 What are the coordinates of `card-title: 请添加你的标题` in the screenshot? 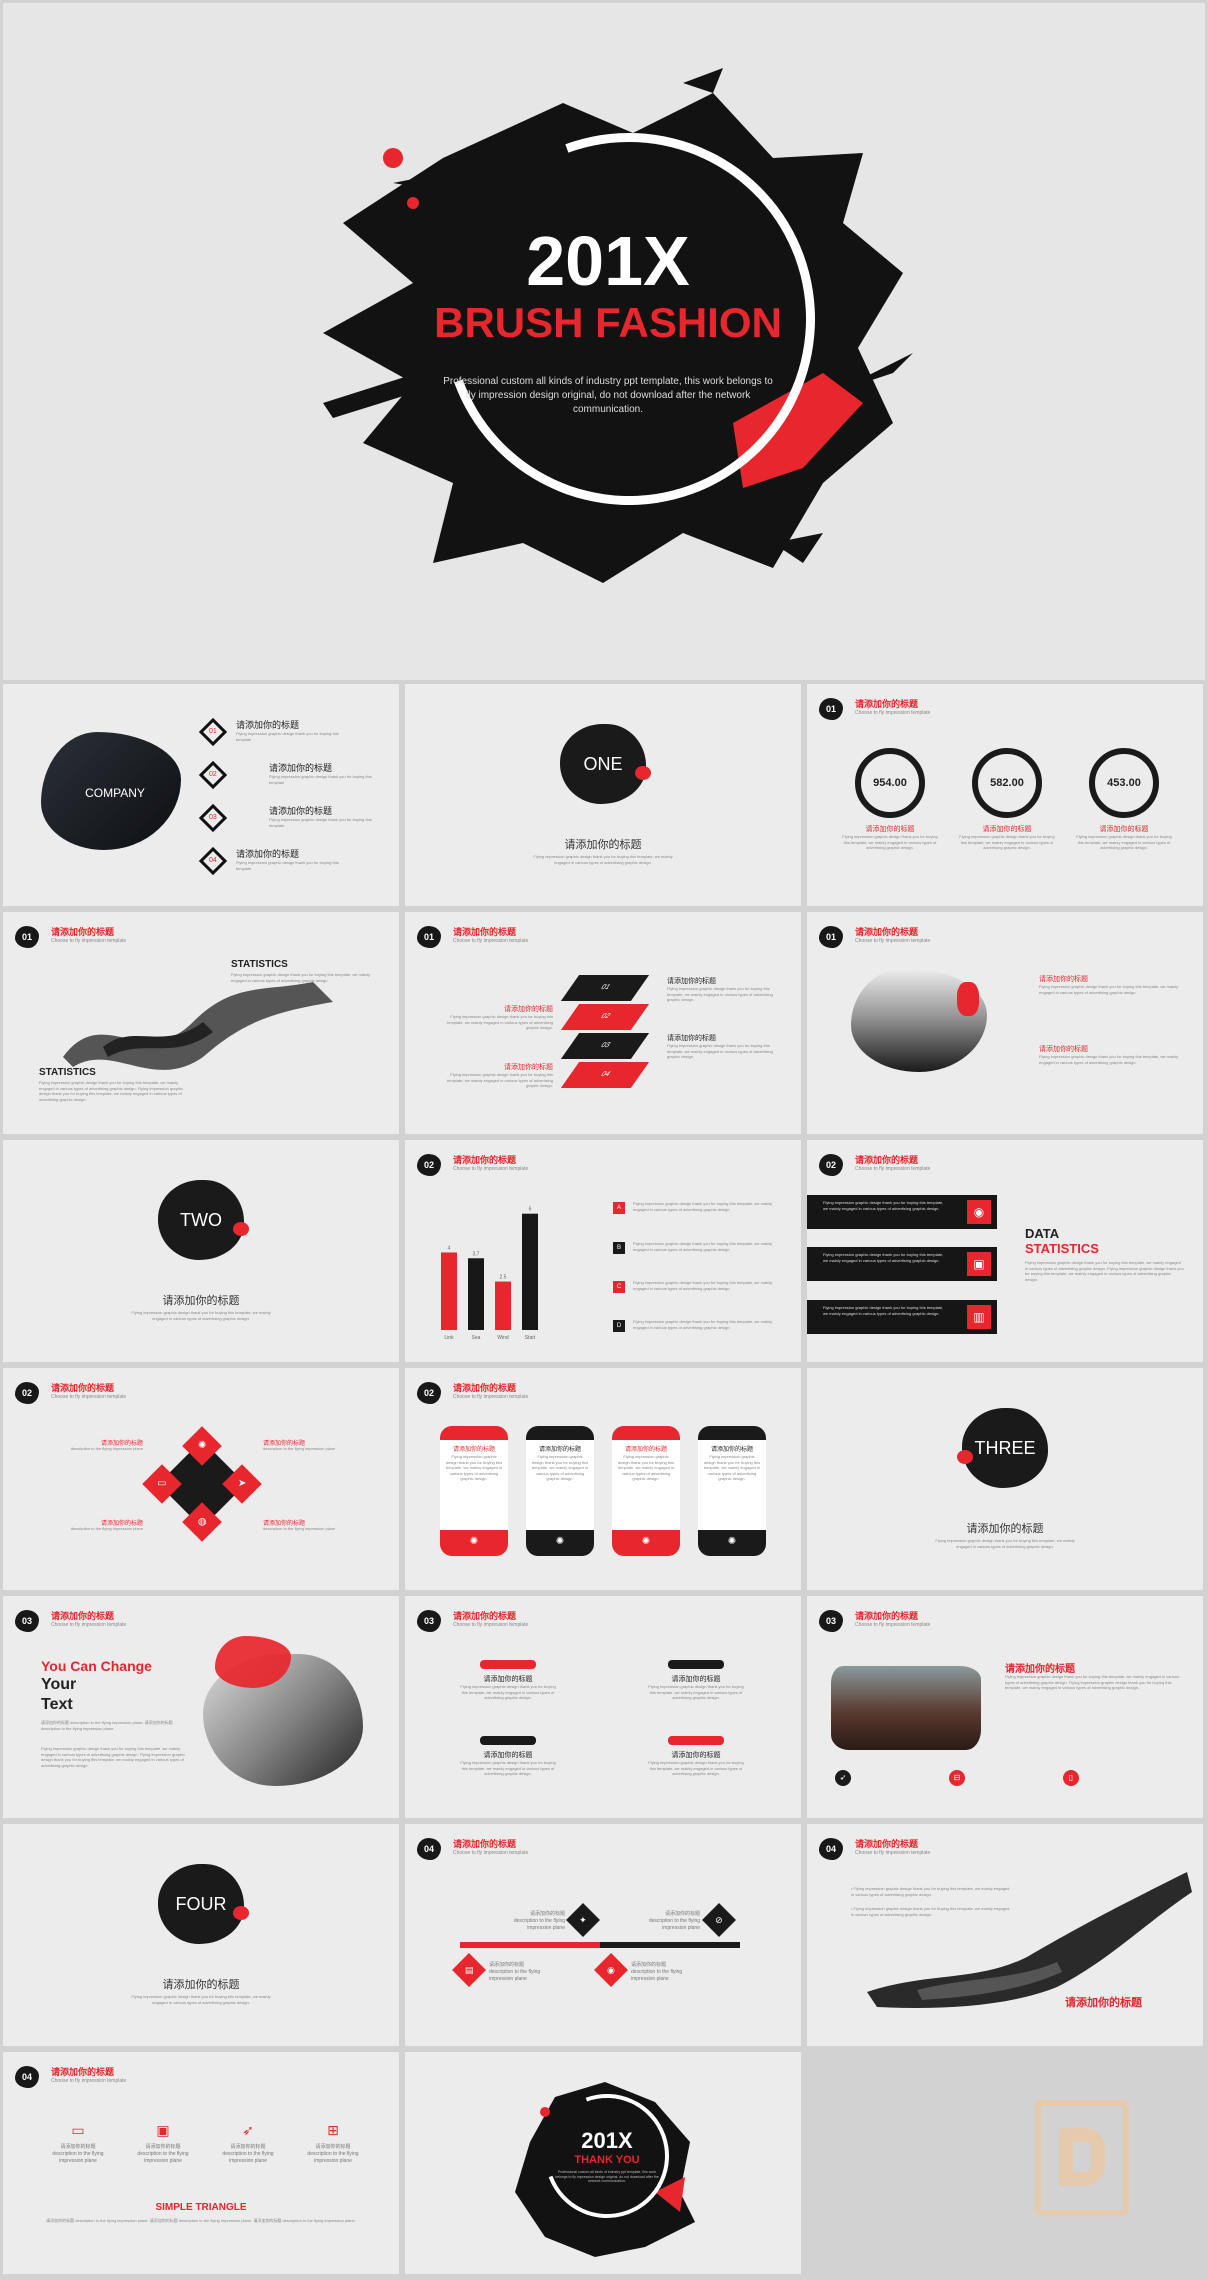 It's located at (645, 1450).